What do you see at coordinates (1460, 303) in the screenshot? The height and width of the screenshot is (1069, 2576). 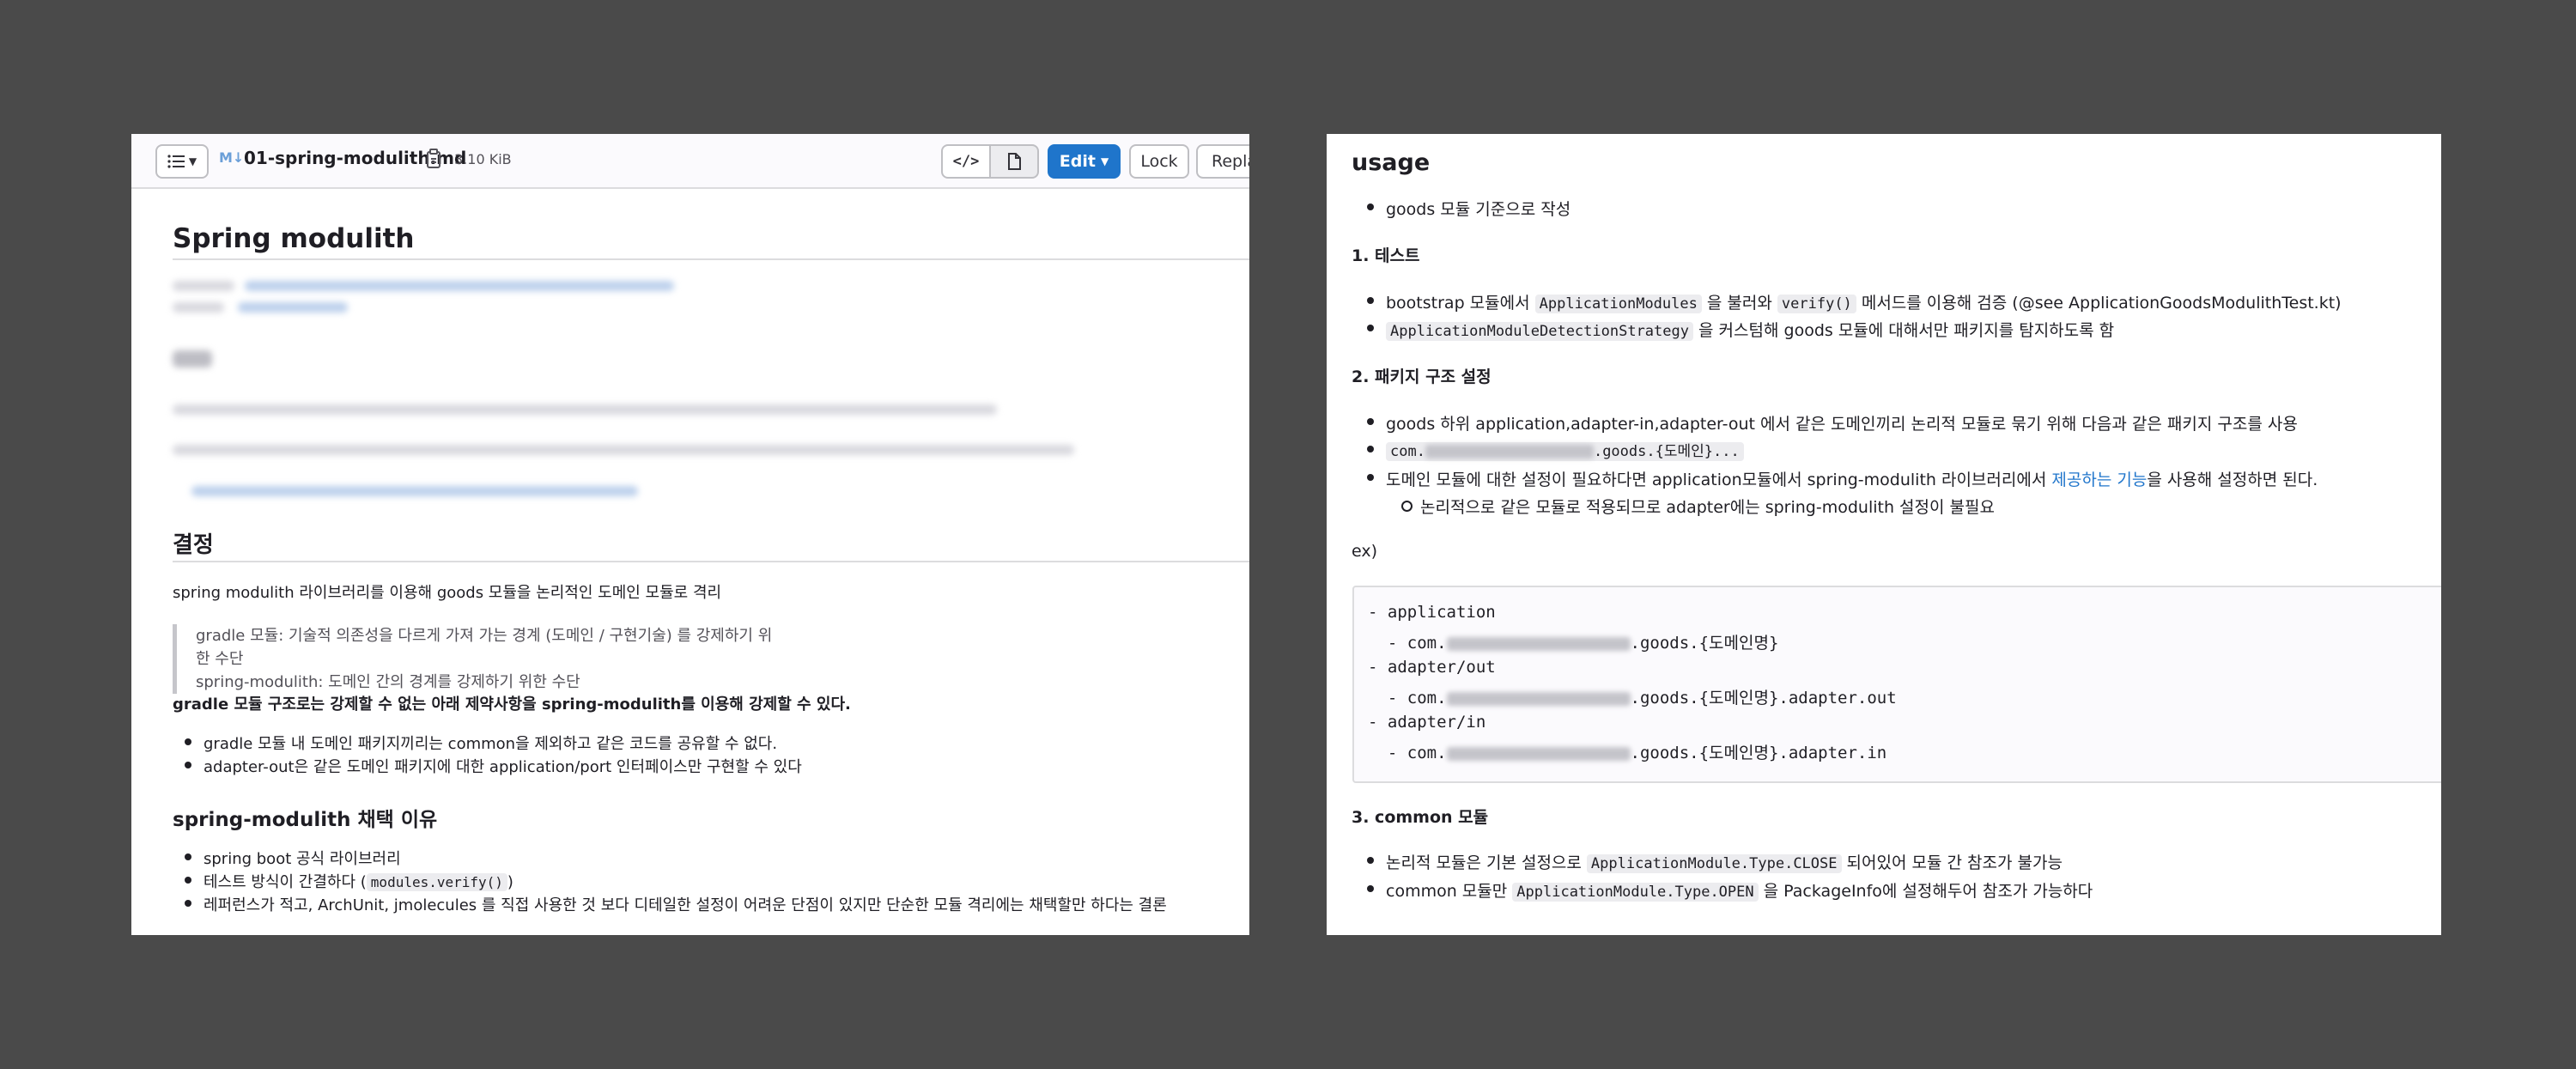 I see `list-item-text: bootstrap 모듈에서` at bounding box center [1460, 303].